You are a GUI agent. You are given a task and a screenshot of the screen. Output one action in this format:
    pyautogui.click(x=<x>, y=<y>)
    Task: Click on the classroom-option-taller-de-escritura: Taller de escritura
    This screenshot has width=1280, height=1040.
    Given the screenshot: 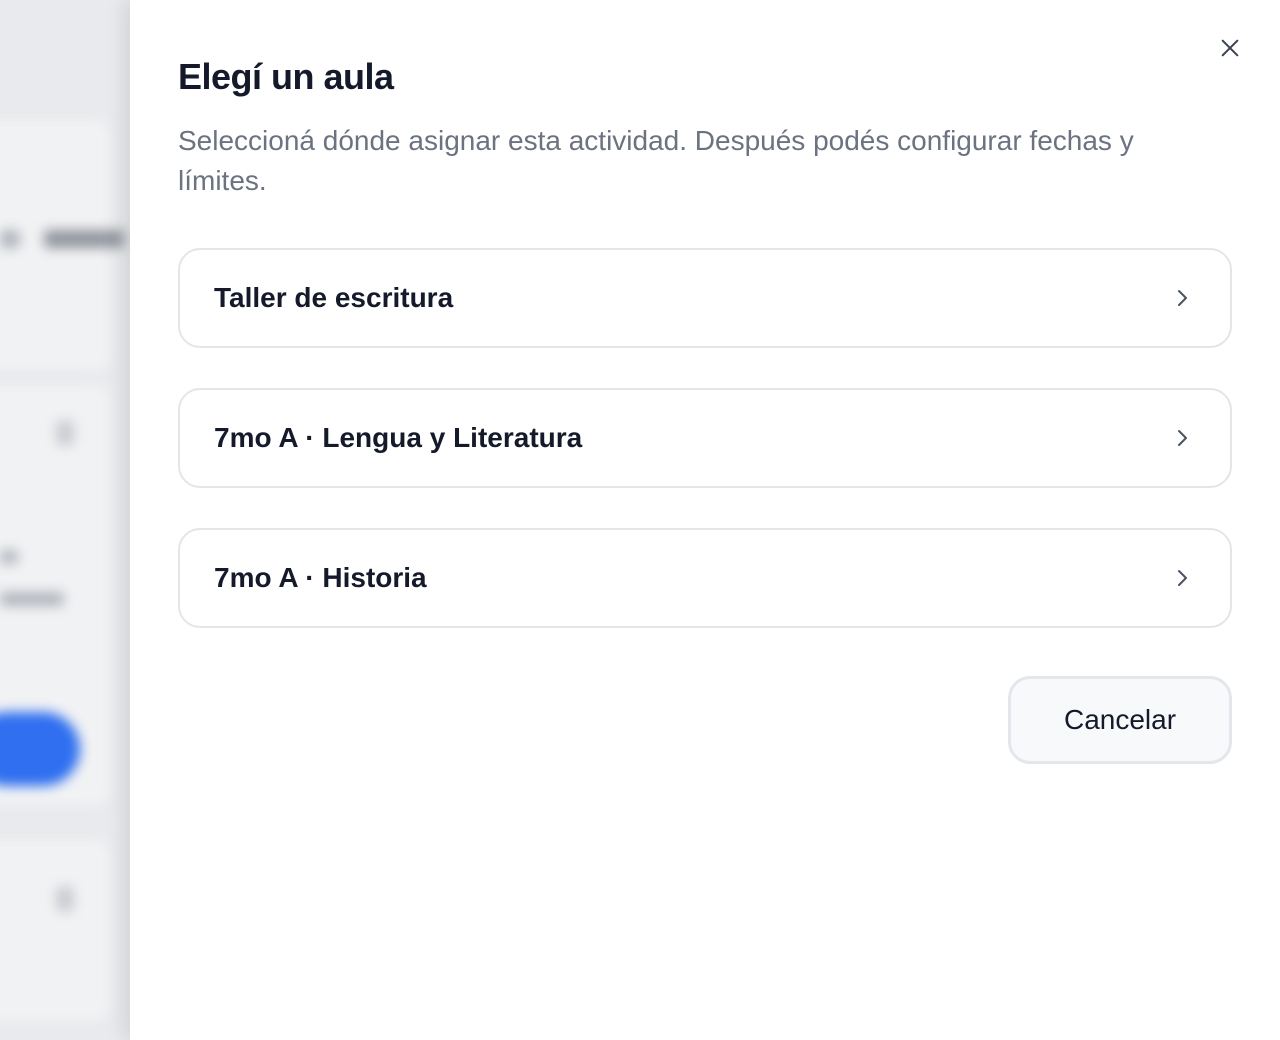 What is the action you would take?
    pyautogui.click(x=705, y=298)
    